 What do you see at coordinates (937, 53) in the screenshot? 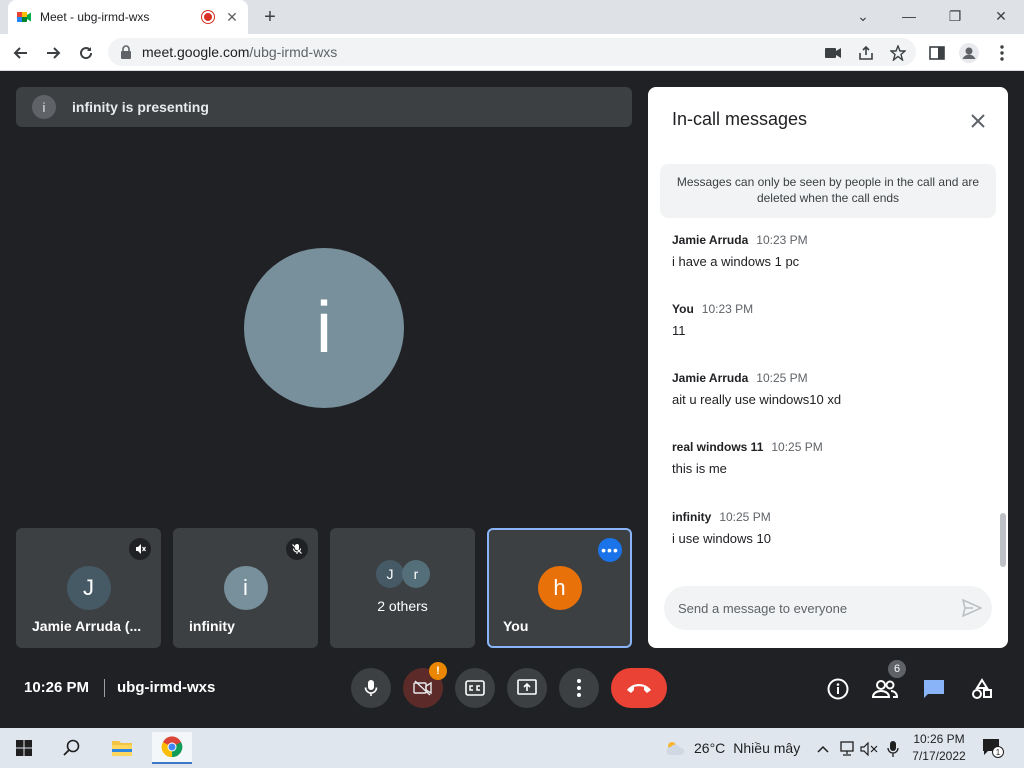
I see `side-panel-icon` at bounding box center [937, 53].